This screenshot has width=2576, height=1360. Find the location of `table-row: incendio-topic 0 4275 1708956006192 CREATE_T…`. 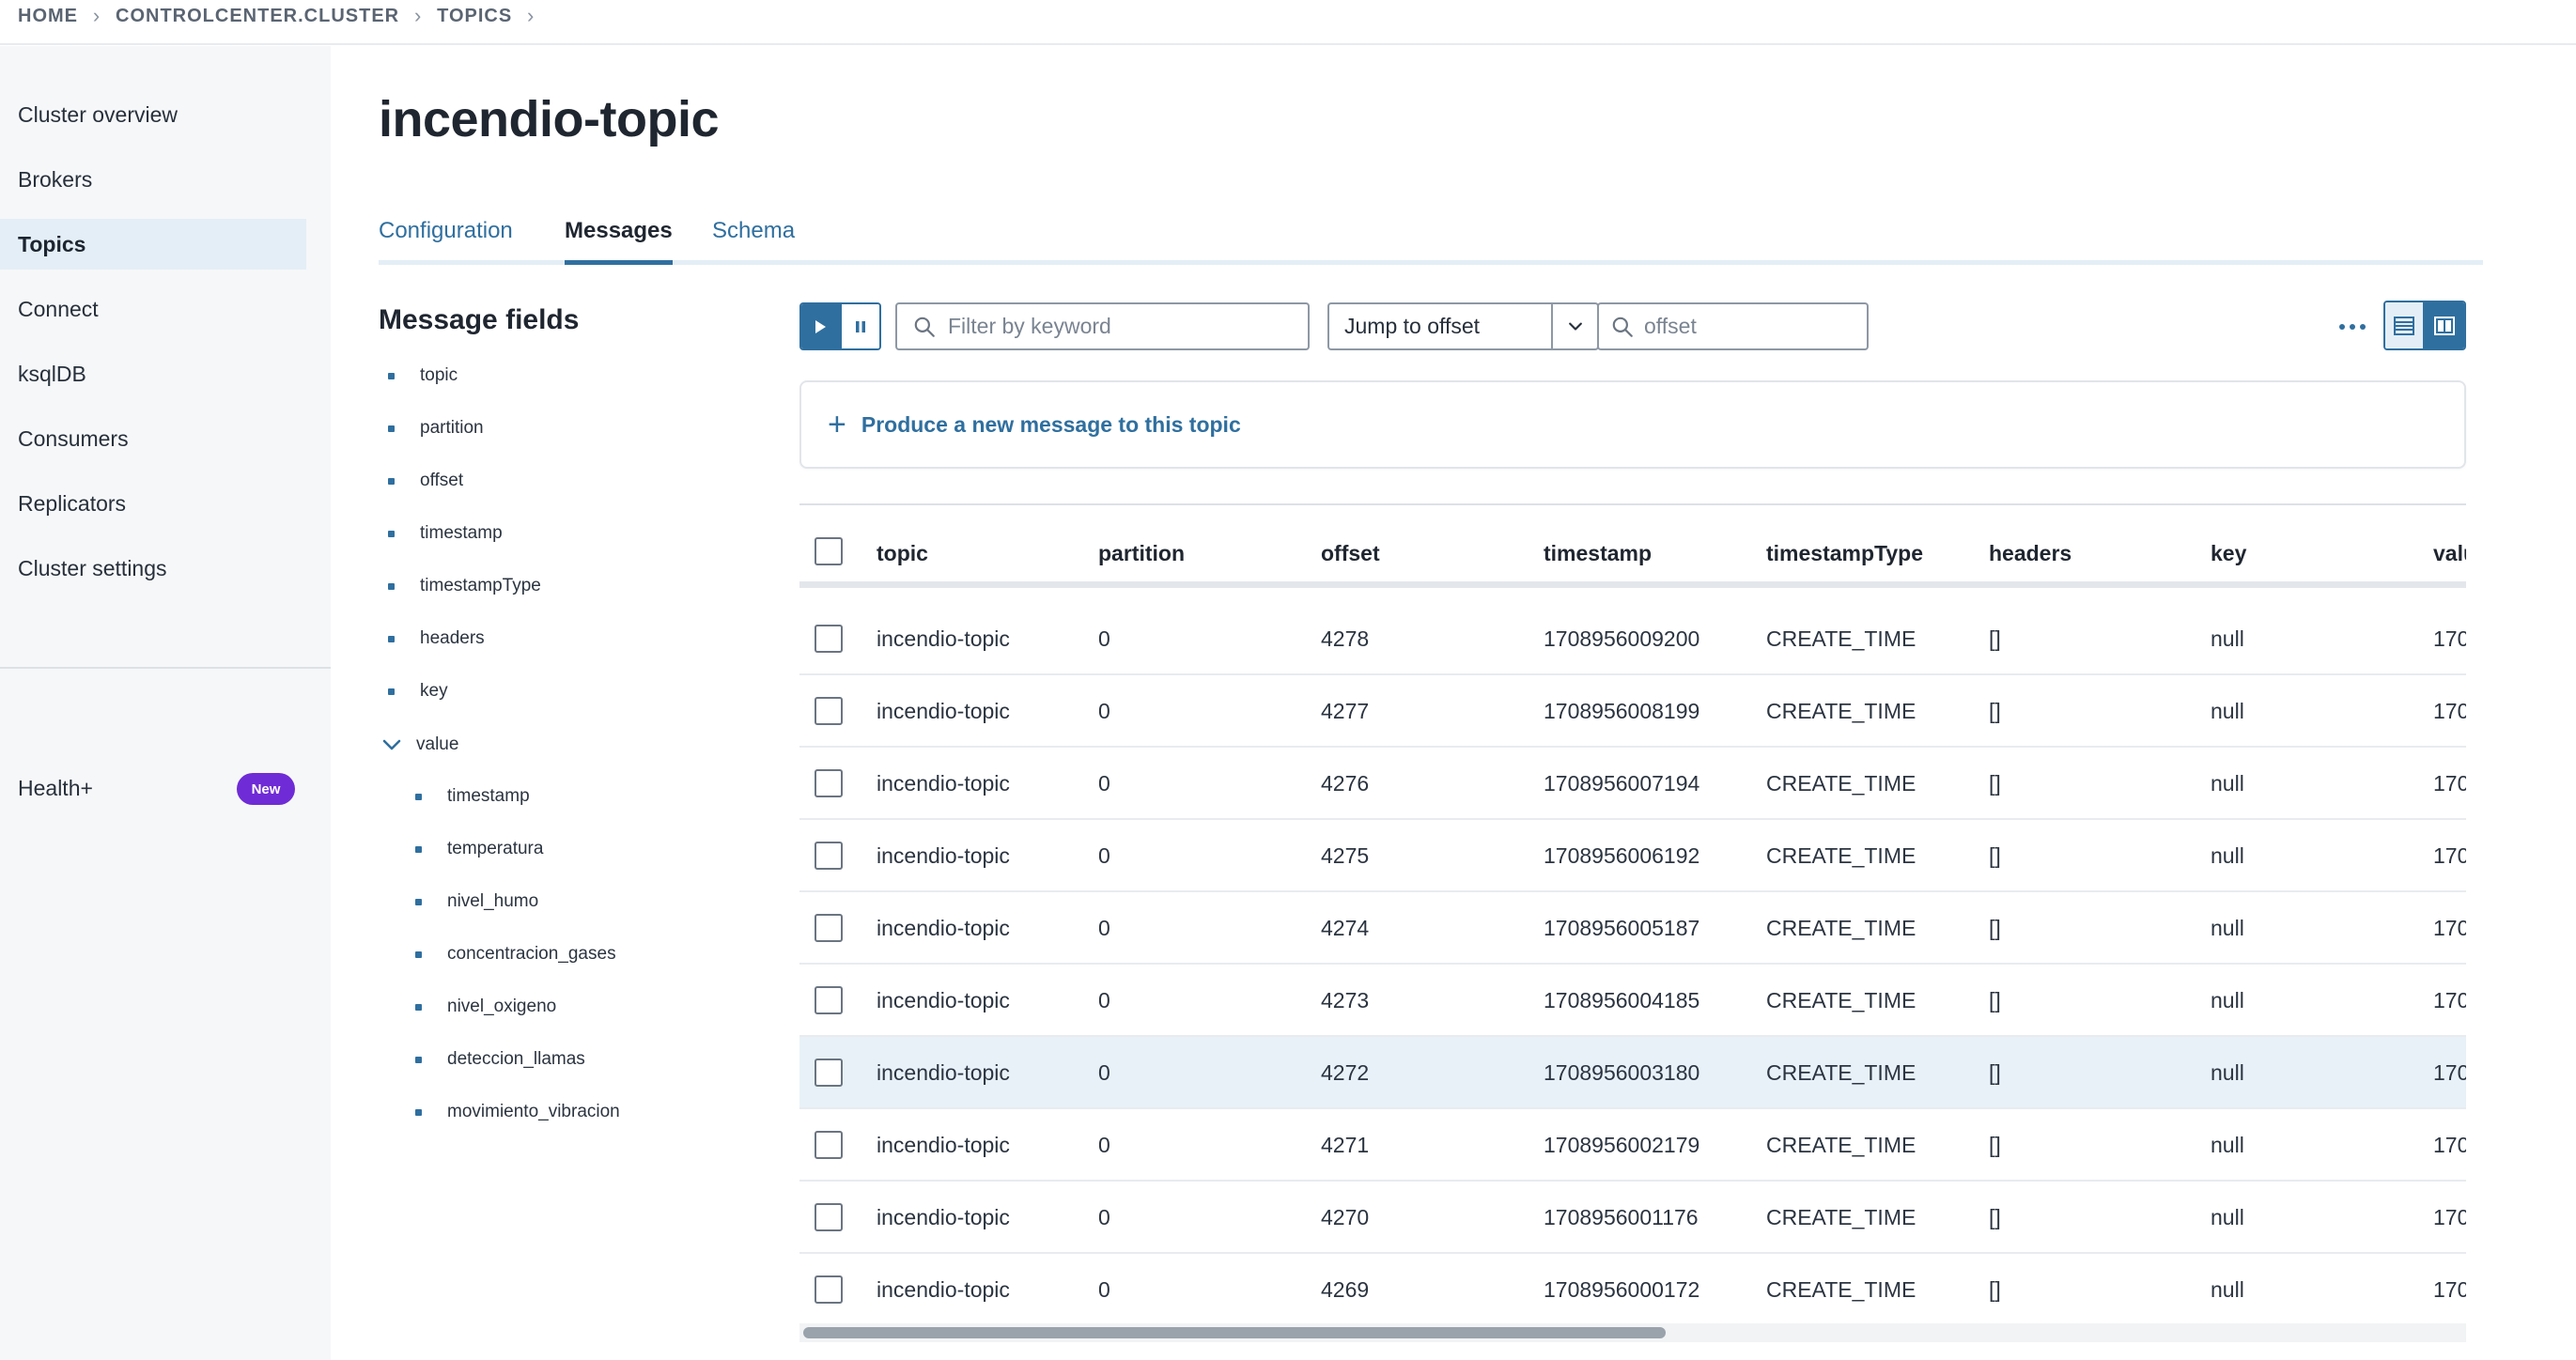

table-row: incendio-topic 0 4275 1708956006192 CREATE_T… is located at coordinates (1633, 856).